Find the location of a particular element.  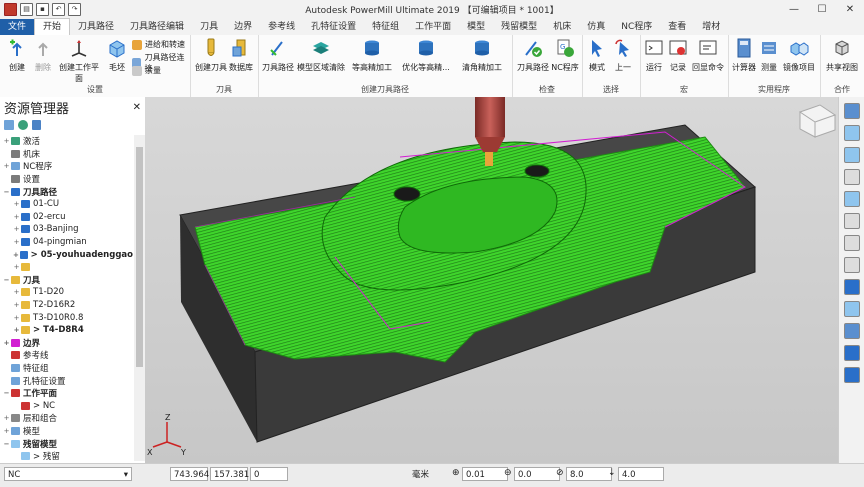

tree-item: − 残留模型 is located at coordinates (66, 443).